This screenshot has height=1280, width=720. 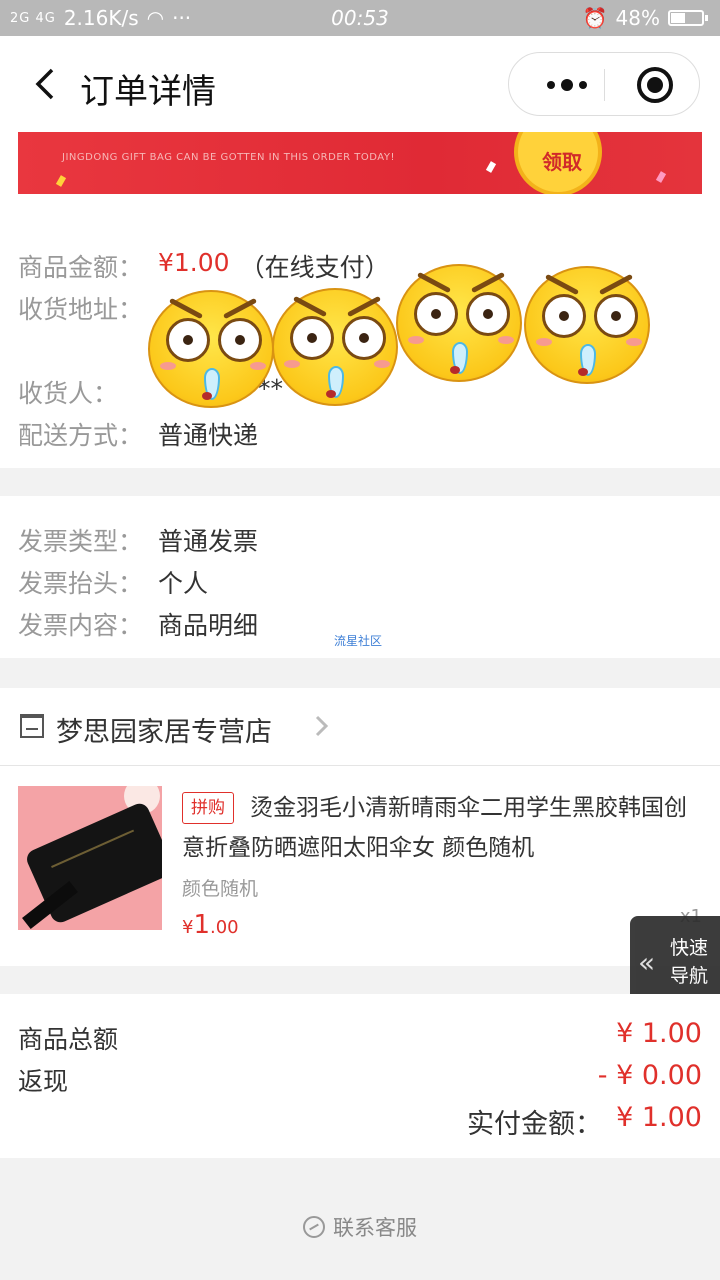 What do you see at coordinates (647, 962) in the screenshot?
I see `double-chevron-left-icon: «` at bounding box center [647, 962].